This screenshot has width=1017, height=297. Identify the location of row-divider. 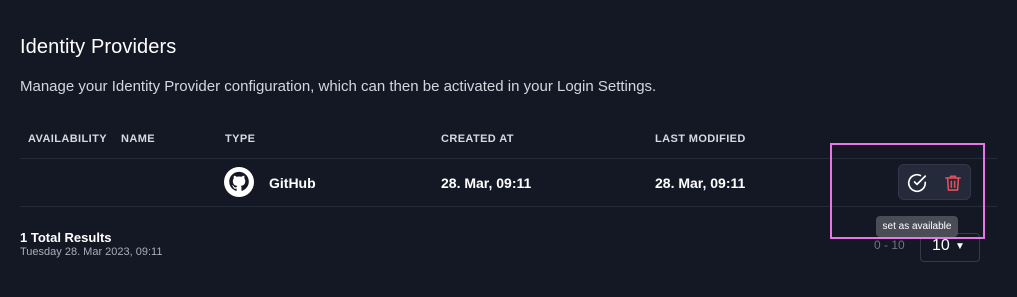
(508, 206).